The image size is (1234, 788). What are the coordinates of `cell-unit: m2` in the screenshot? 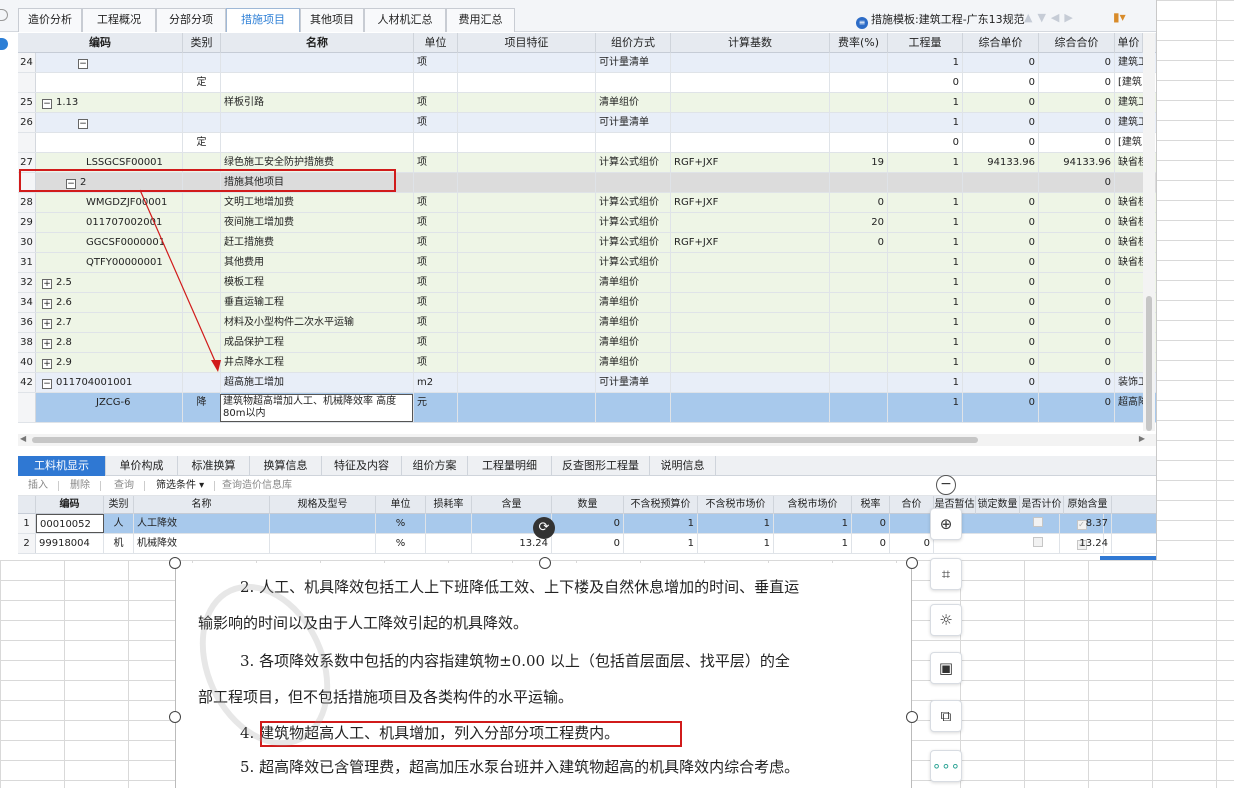 It's located at (436, 382).